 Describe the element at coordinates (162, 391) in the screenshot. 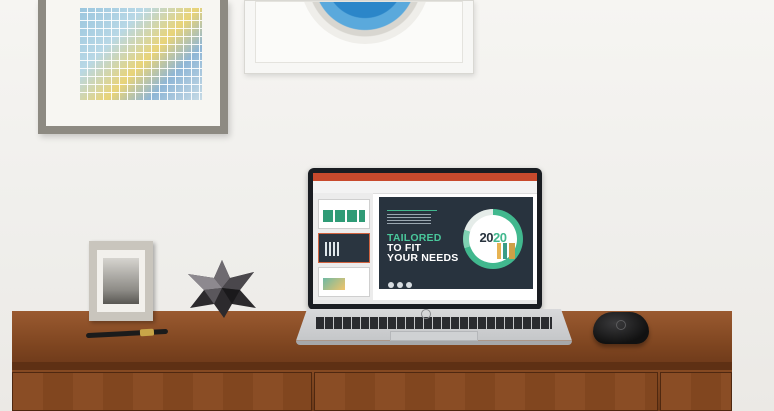

I see `desk-drawer-left` at that location.